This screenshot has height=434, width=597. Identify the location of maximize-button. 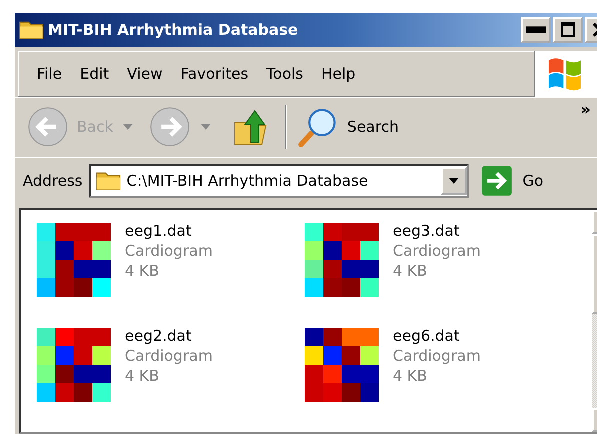
(568, 29).